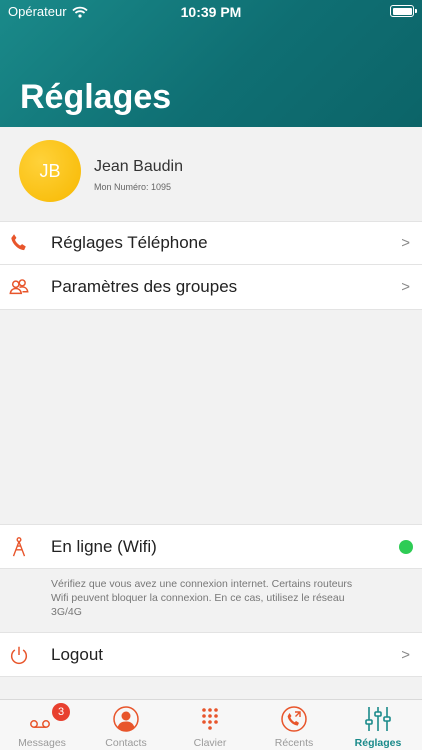 This screenshot has height=750, width=422. What do you see at coordinates (378, 743) in the screenshot?
I see `tab-label: Réglages` at bounding box center [378, 743].